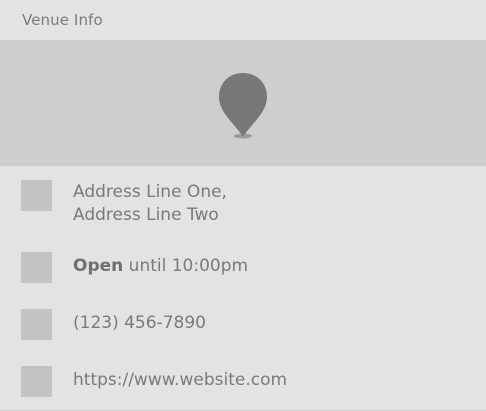 The image size is (486, 411). I want to click on hours-detail: until 10:00pm, so click(188, 266).